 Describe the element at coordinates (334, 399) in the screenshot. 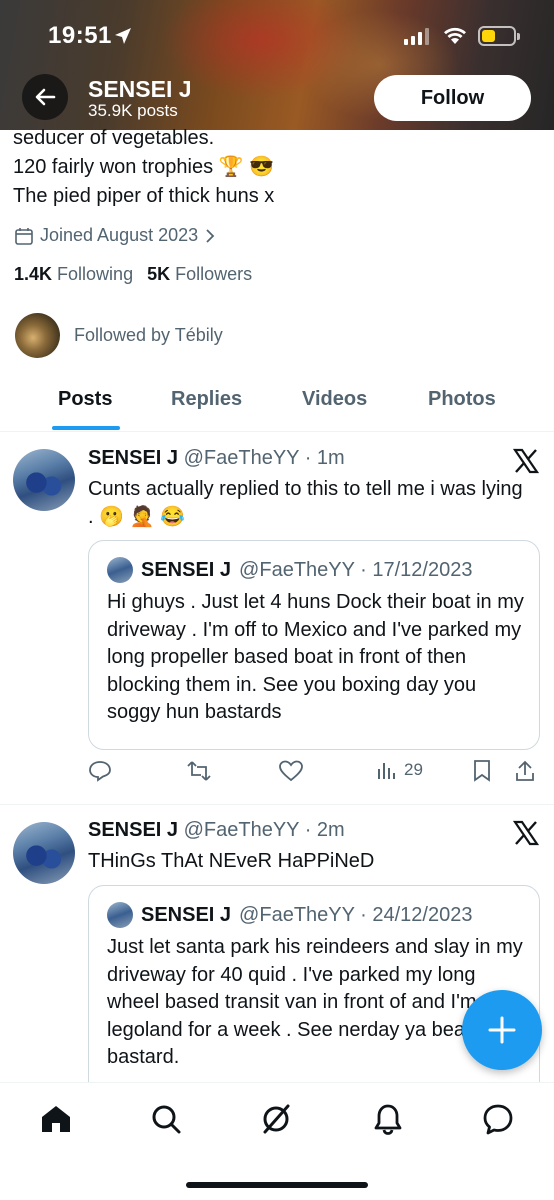

I see `tab-videos: Videos` at that location.